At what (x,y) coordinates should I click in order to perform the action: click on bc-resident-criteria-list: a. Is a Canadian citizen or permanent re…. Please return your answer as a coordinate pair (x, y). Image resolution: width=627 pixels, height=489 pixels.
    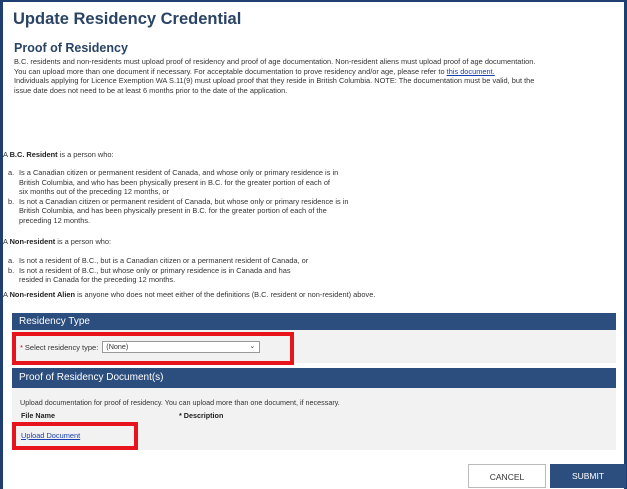
    Looking at the image, I should click on (178, 197).